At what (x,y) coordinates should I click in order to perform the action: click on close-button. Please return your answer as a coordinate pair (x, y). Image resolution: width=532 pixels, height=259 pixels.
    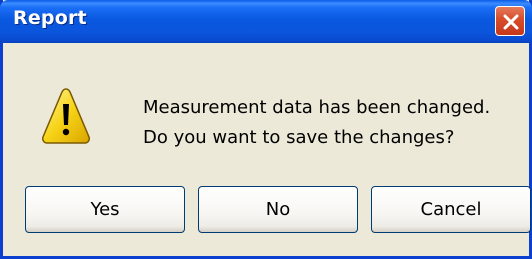
    Looking at the image, I should click on (510, 21).